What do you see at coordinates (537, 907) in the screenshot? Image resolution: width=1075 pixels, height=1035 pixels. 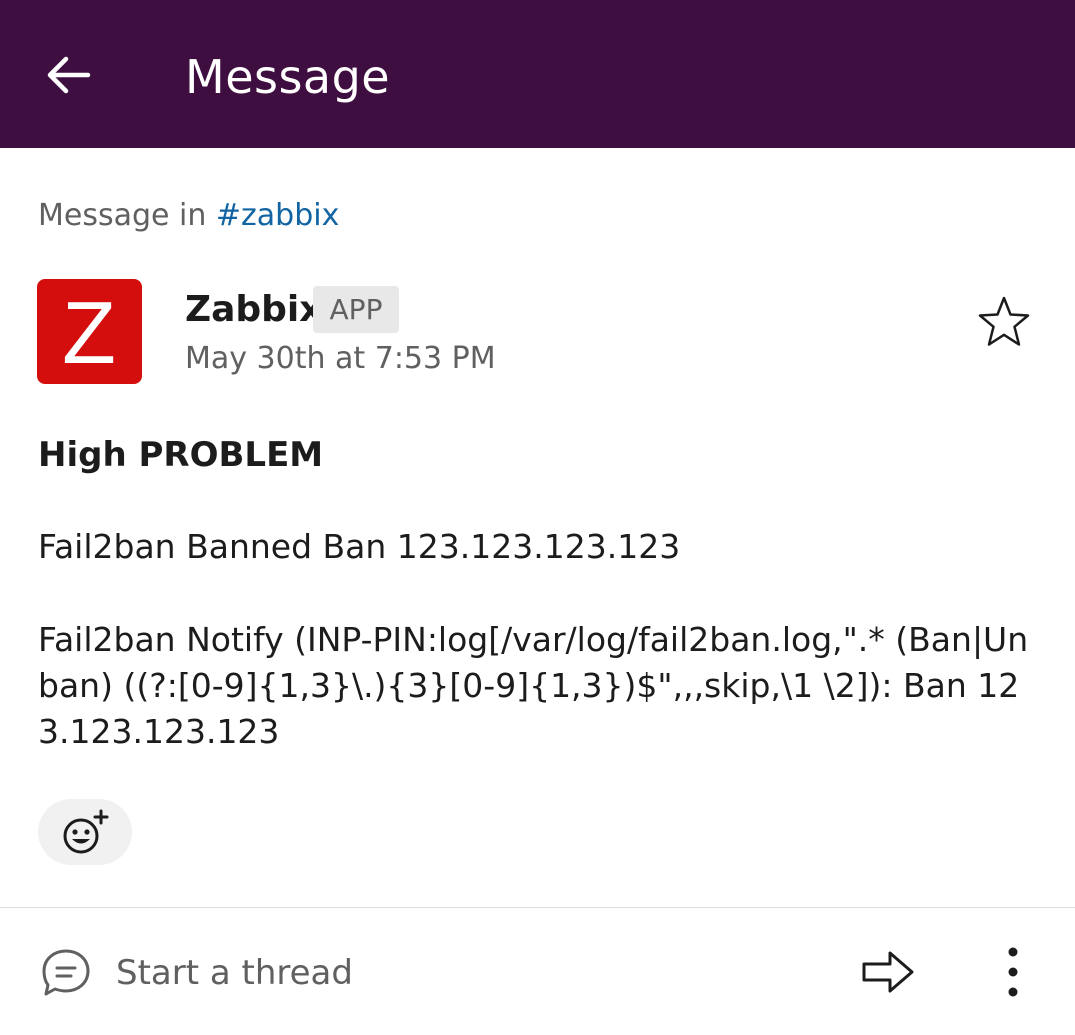 I see `footer-divider` at bounding box center [537, 907].